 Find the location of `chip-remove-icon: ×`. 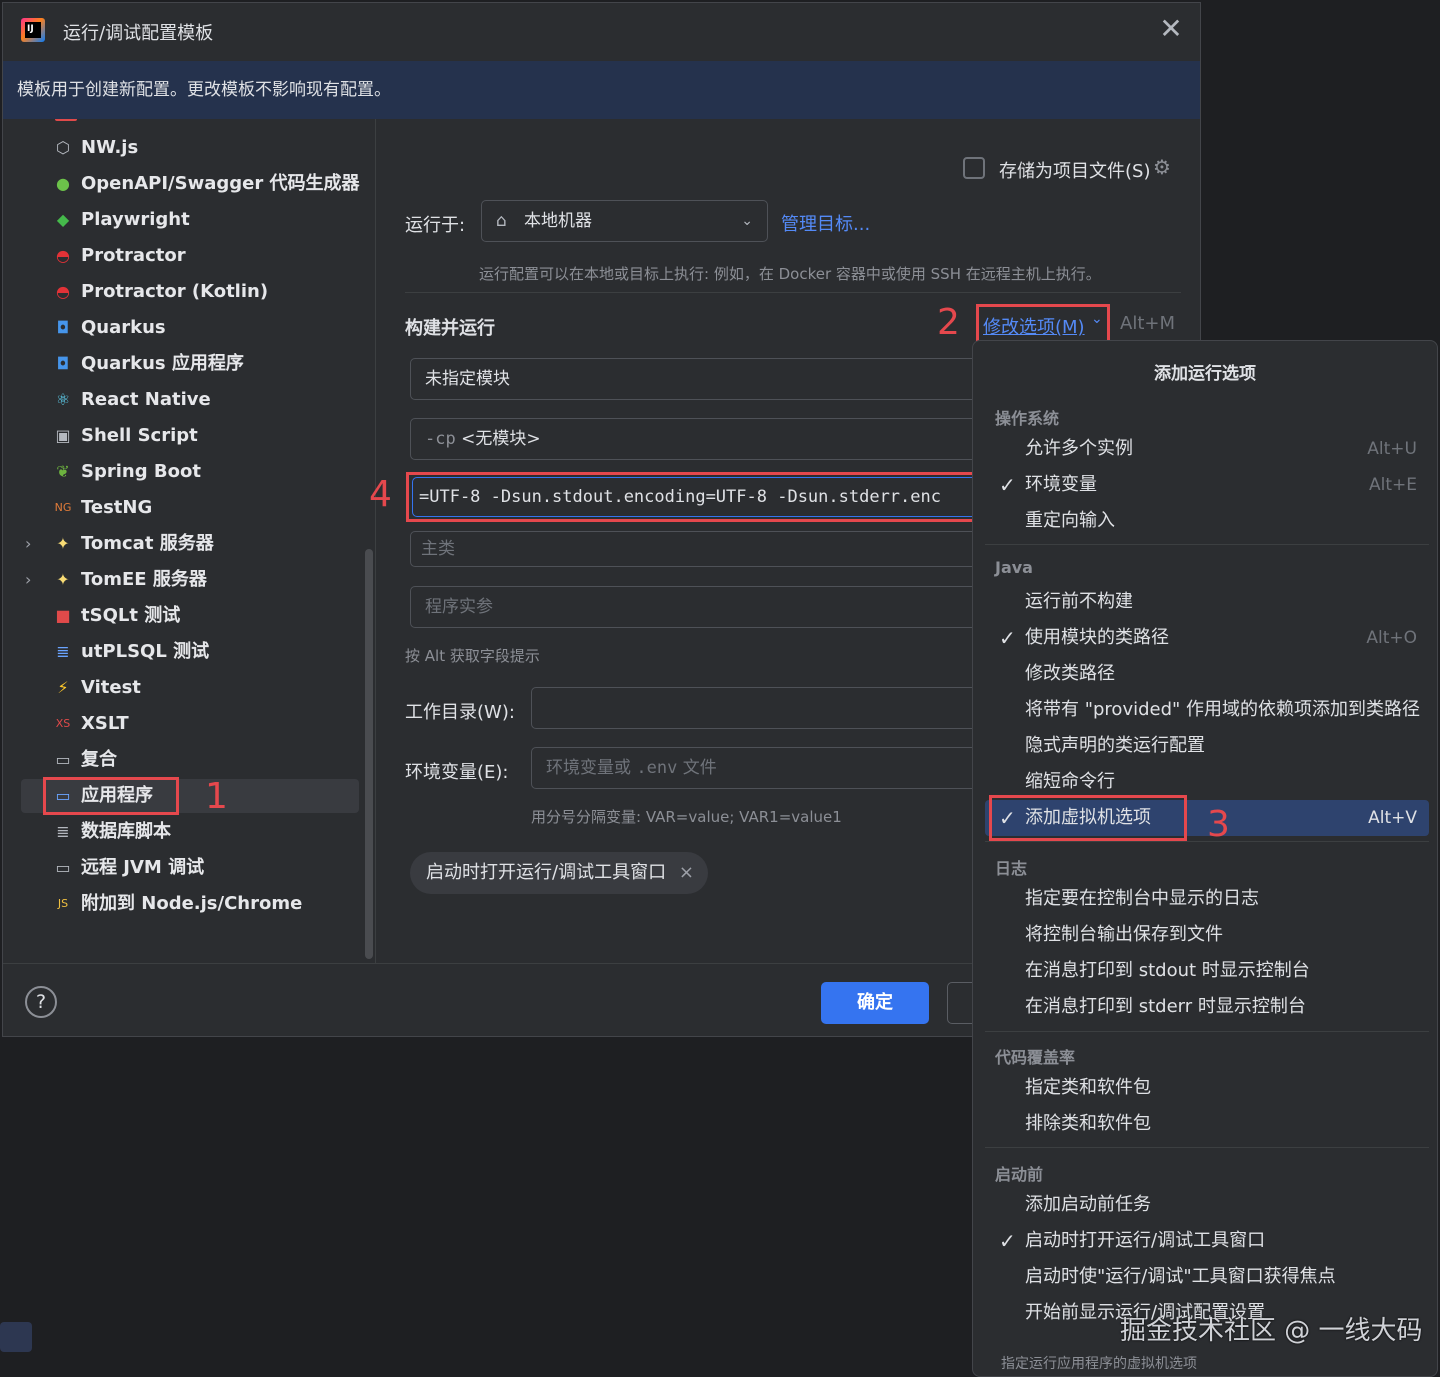

chip-remove-icon: × is located at coordinates (686, 873).